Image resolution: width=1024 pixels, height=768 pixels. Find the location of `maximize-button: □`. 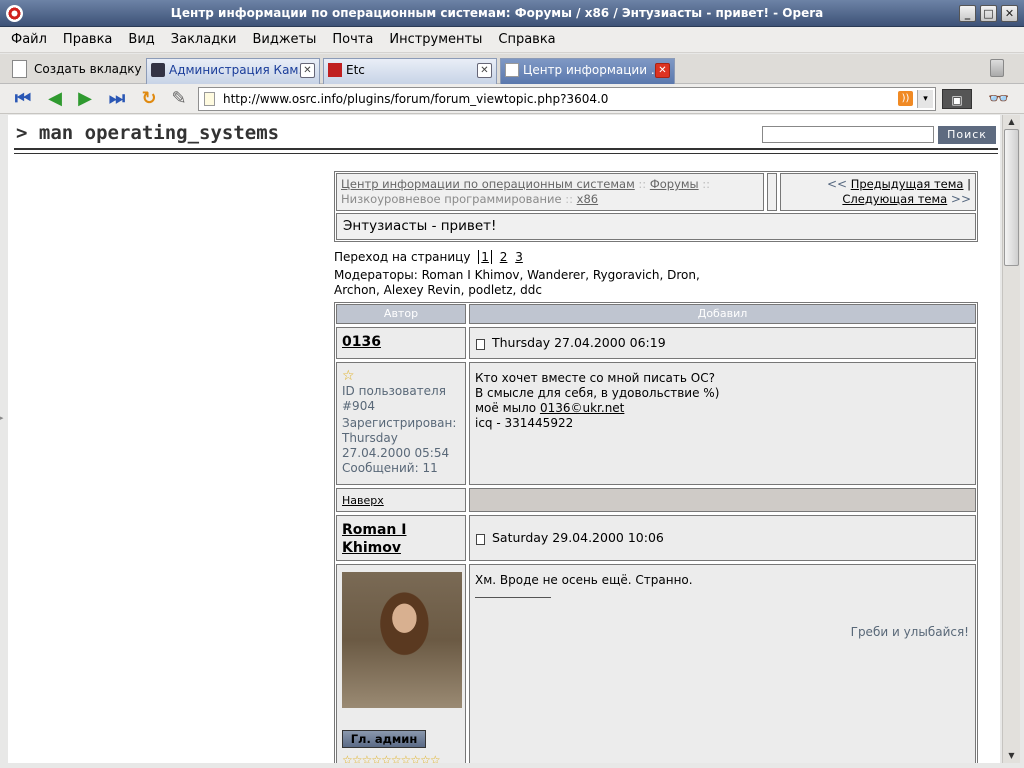

maximize-button: □ is located at coordinates (988, 13).